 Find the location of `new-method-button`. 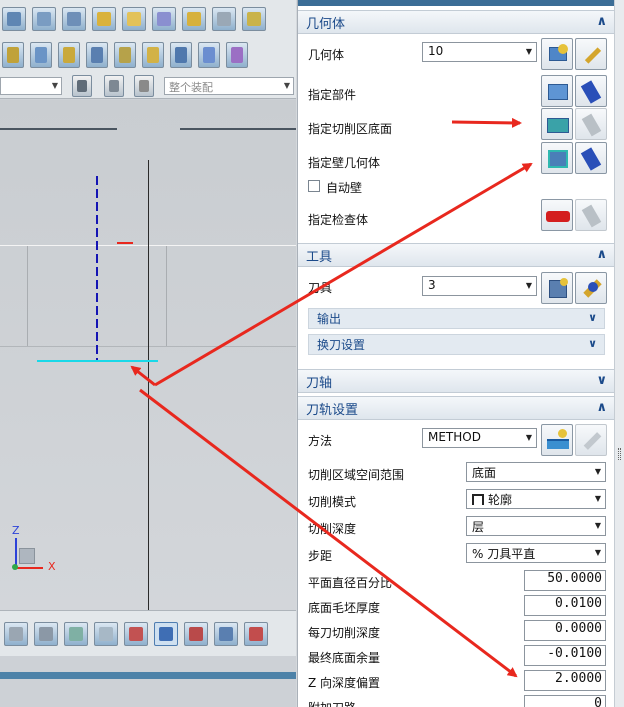

new-method-button is located at coordinates (557, 440).